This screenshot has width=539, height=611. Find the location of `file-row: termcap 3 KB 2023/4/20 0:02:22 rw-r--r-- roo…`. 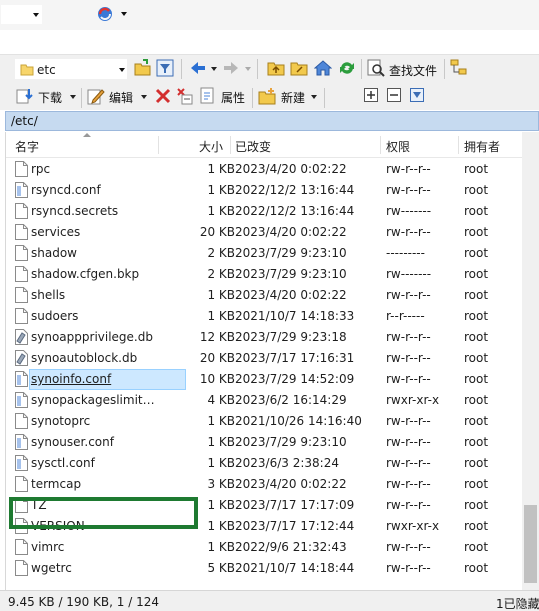

file-row: termcap 3 KB 2023/4/20 0:02:22 rw-r--r-- roo… is located at coordinates (265, 484).